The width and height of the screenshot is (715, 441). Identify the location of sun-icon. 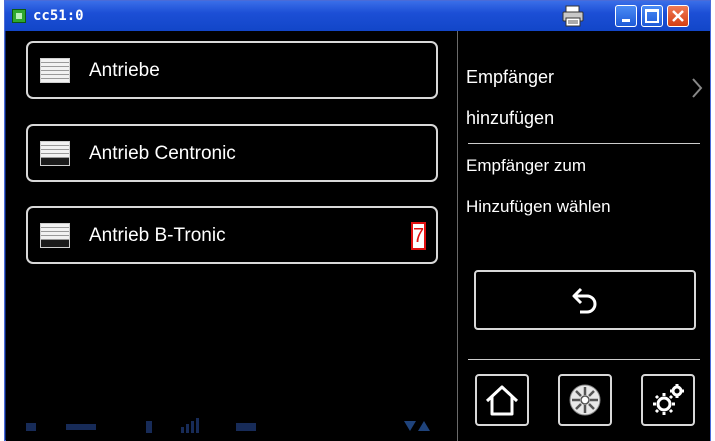
(585, 400).